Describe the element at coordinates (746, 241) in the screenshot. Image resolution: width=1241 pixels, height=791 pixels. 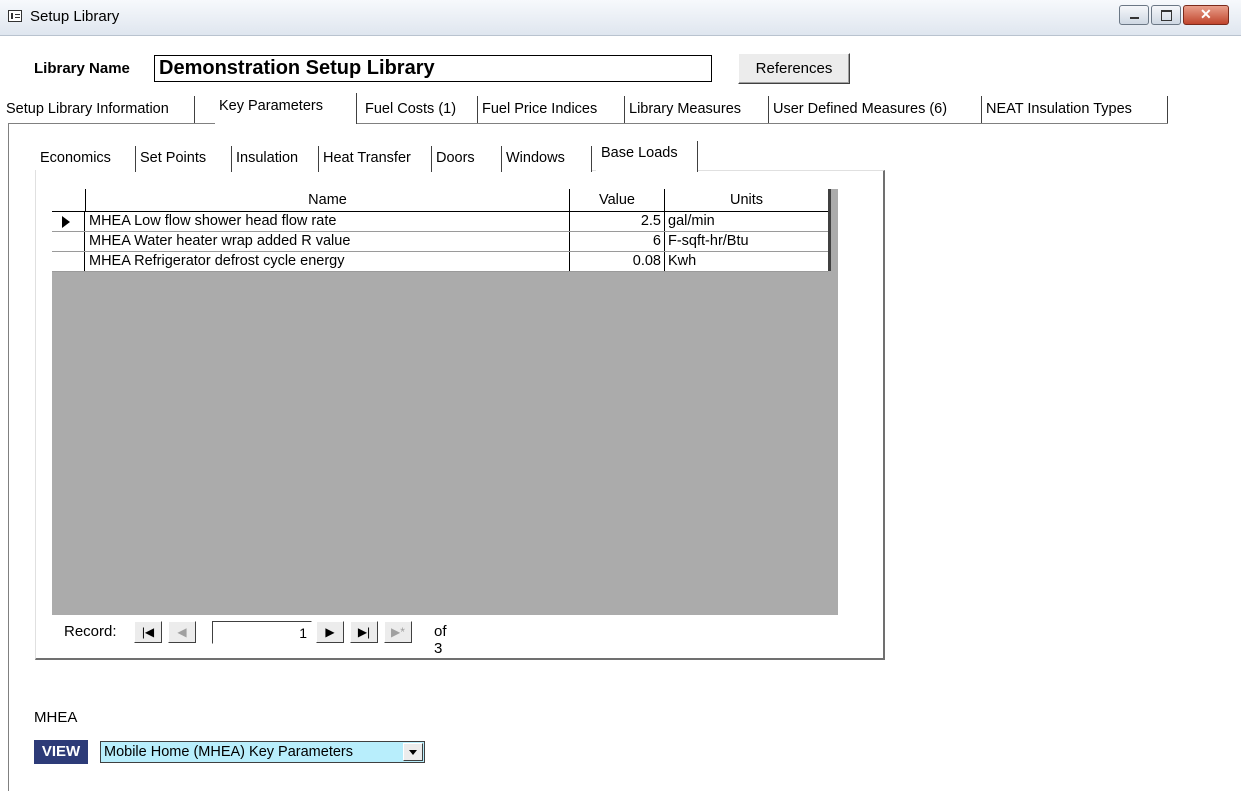
I see `cell-units: F-sqft-hr/Btu` at that location.